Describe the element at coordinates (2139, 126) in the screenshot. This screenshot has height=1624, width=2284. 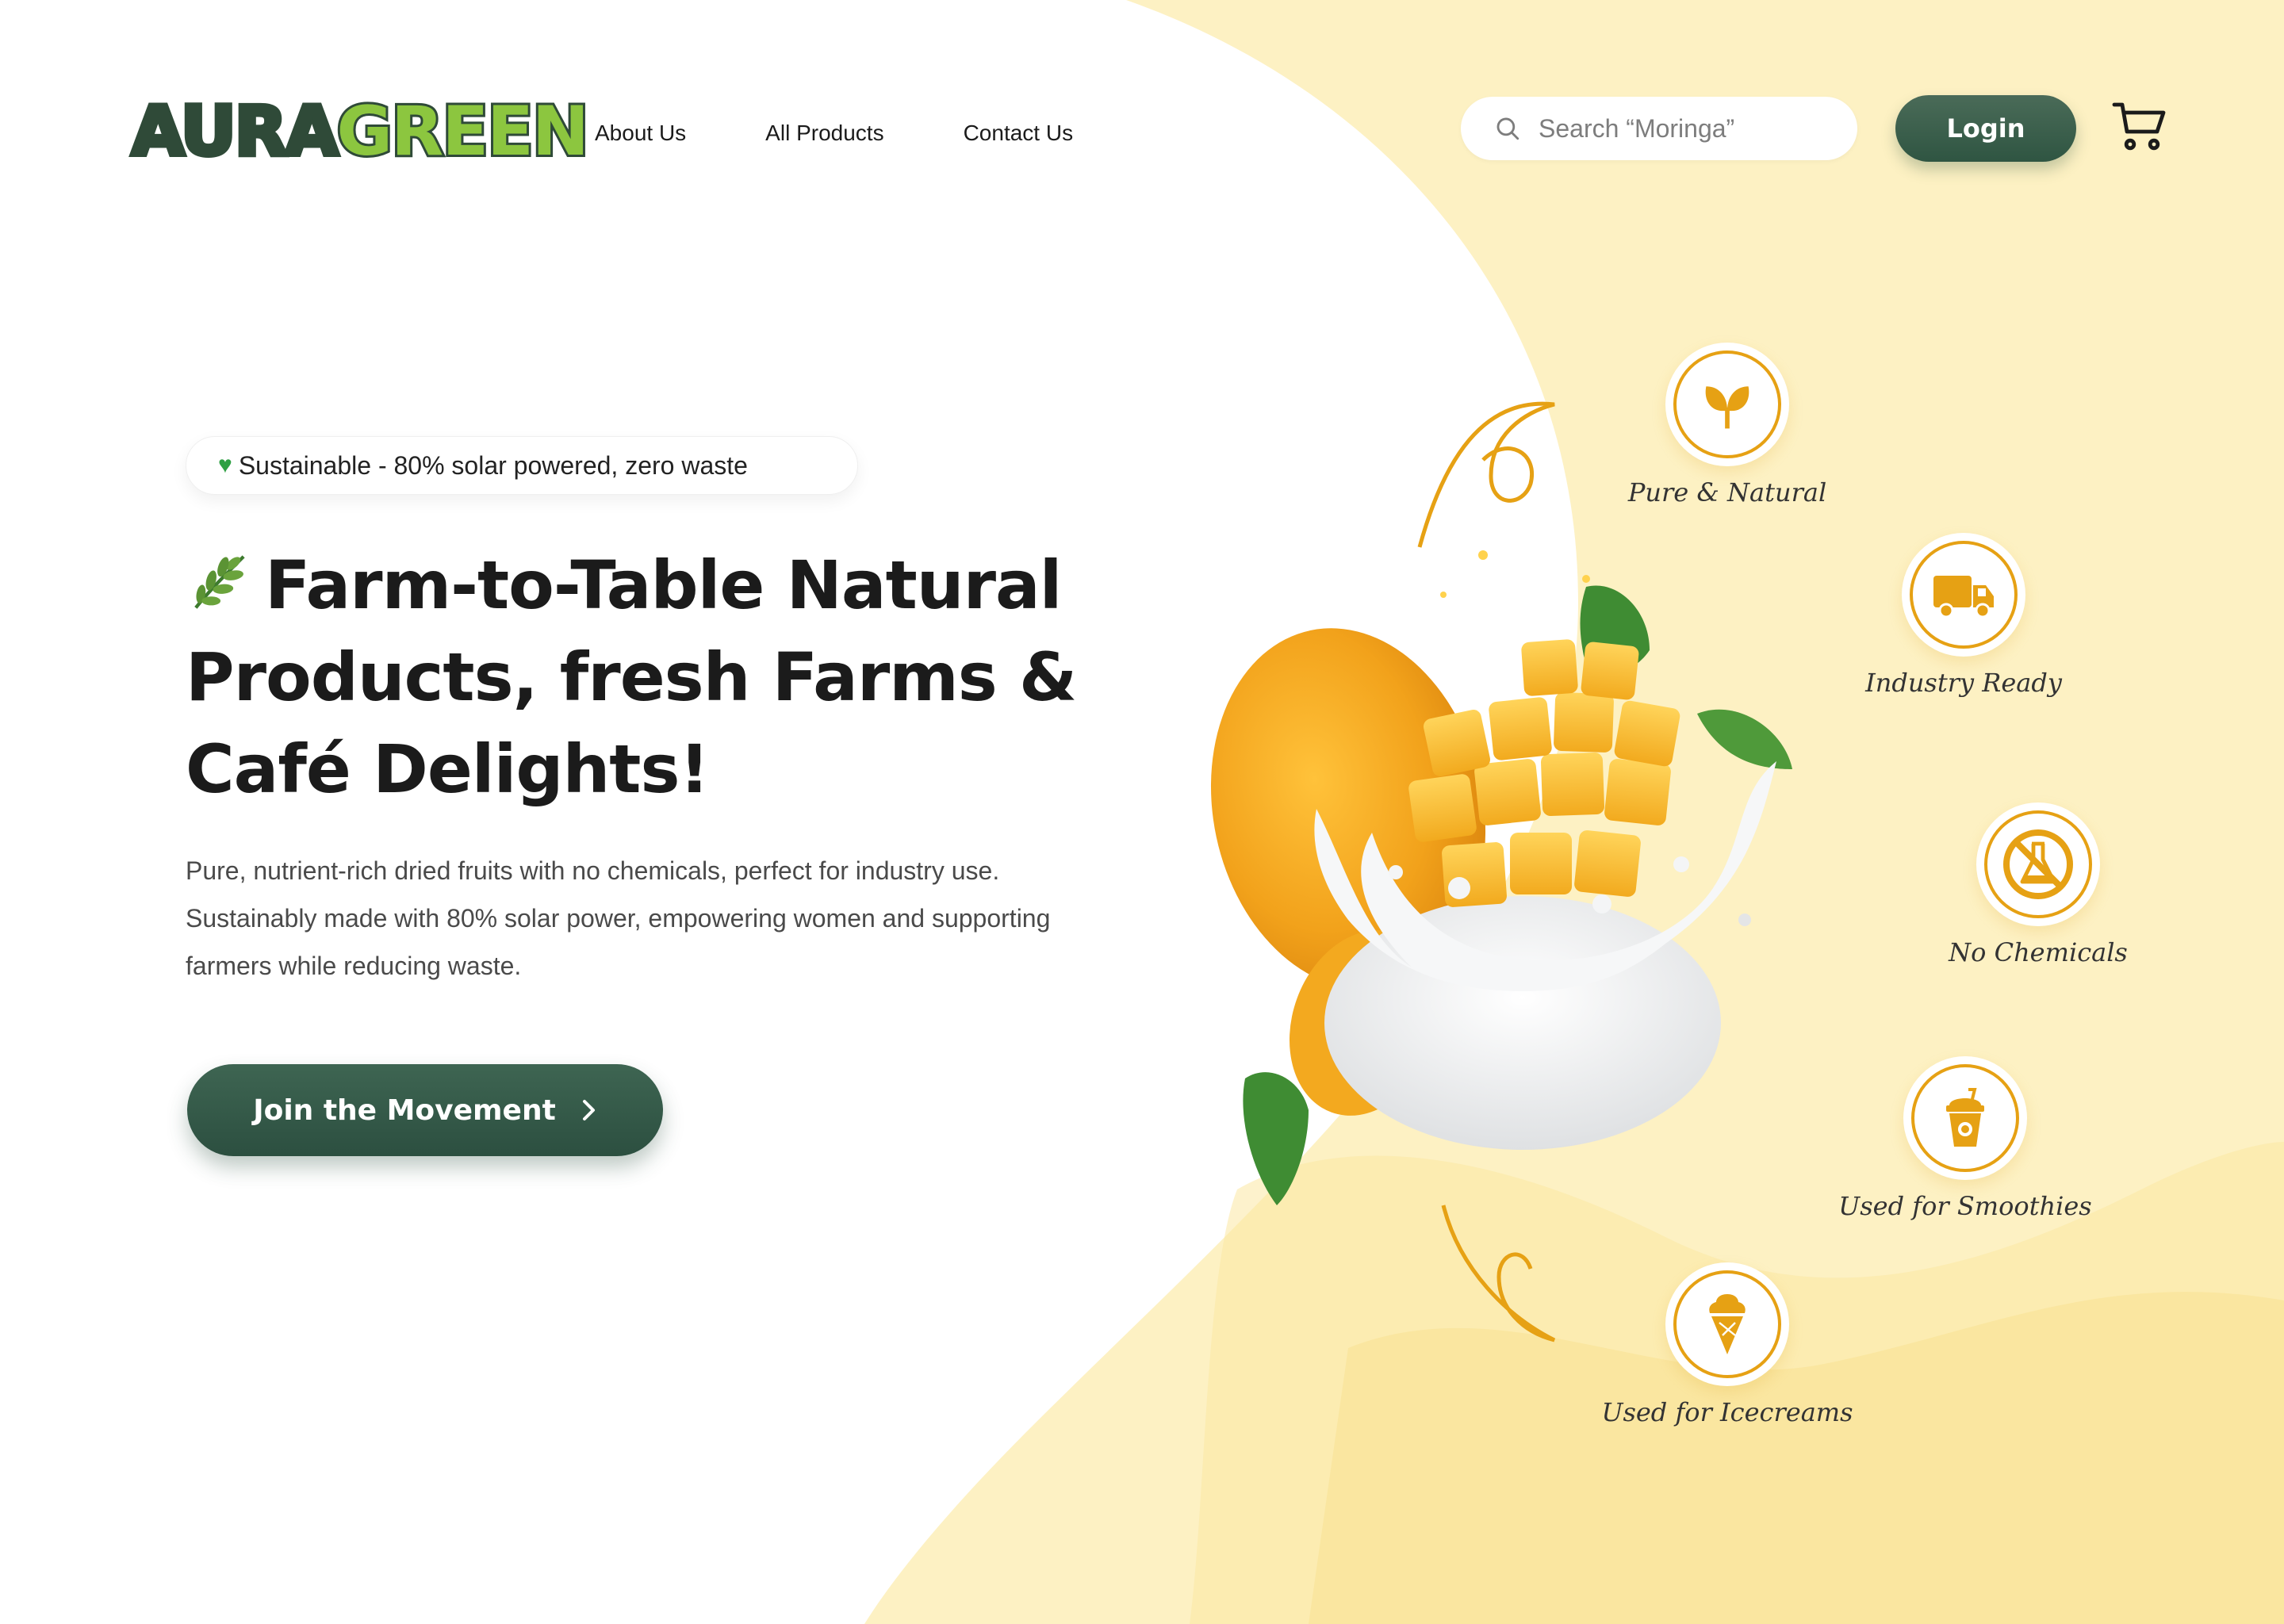
I see `cart-icon` at that location.